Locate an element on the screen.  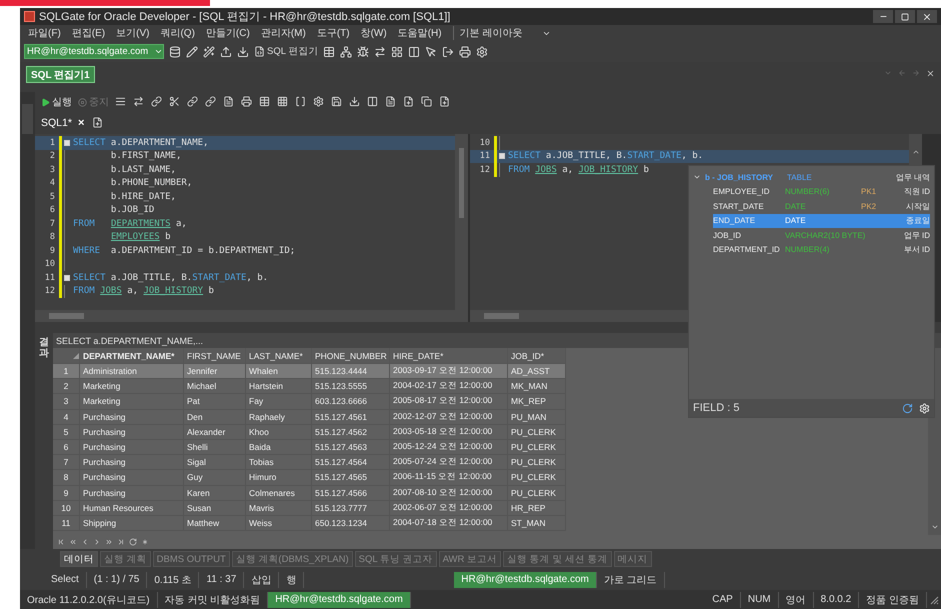
close-button is located at coordinates (927, 16).